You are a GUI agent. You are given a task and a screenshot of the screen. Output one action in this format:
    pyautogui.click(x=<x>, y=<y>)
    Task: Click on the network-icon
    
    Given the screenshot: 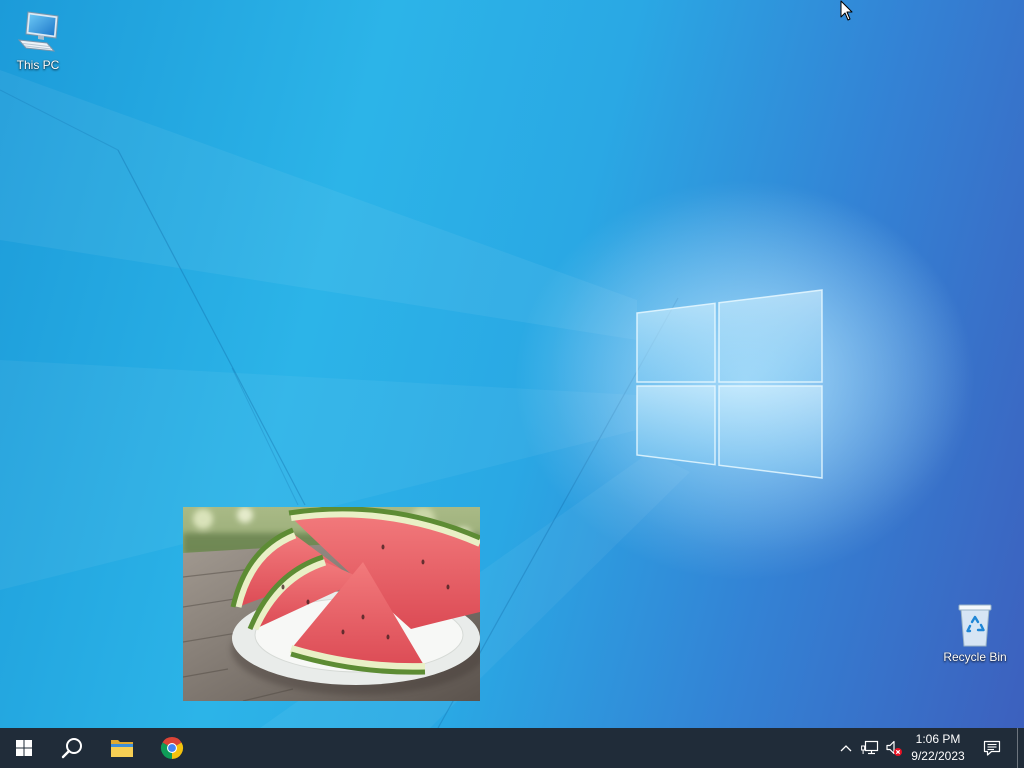 What is the action you would take?
    pyautogui.click(x=870, y=748)
    